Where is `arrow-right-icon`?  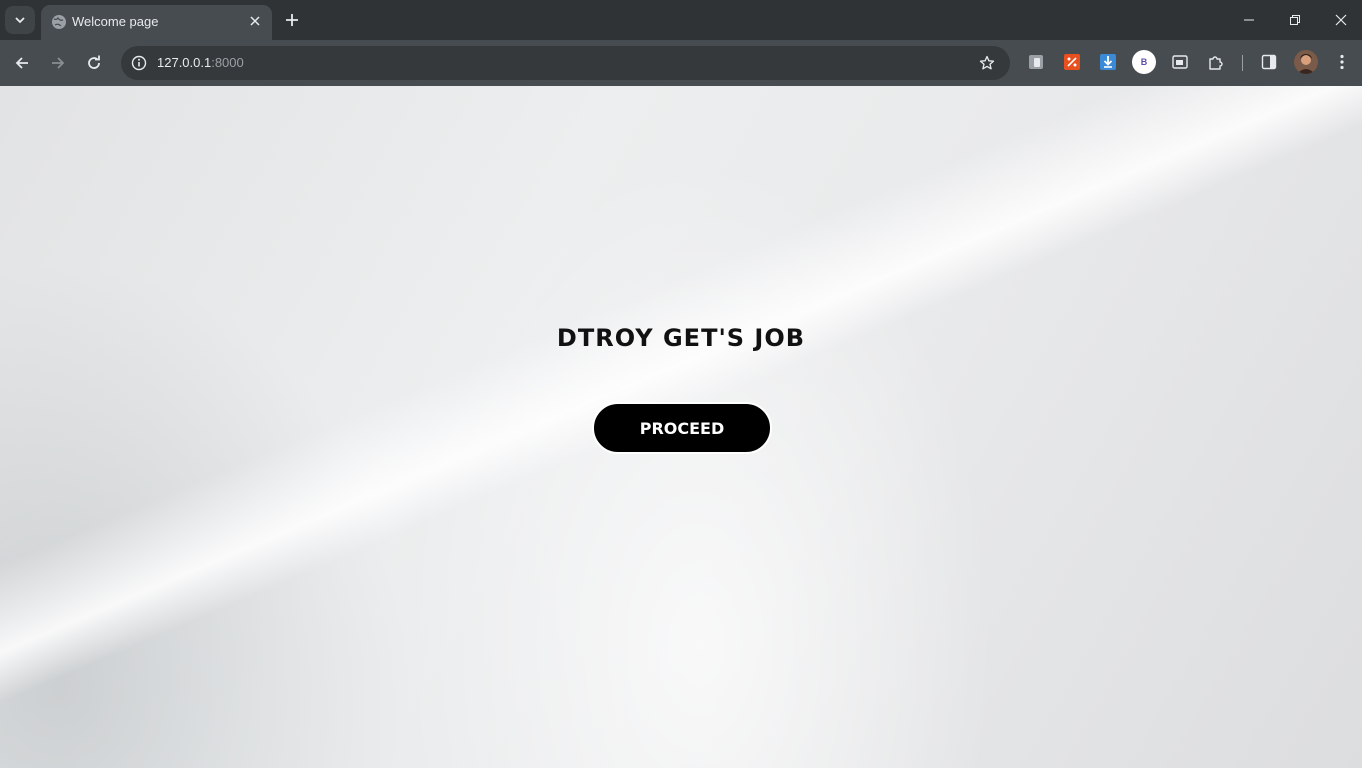
arrow-right-icon is located at coordinates (58, 63).